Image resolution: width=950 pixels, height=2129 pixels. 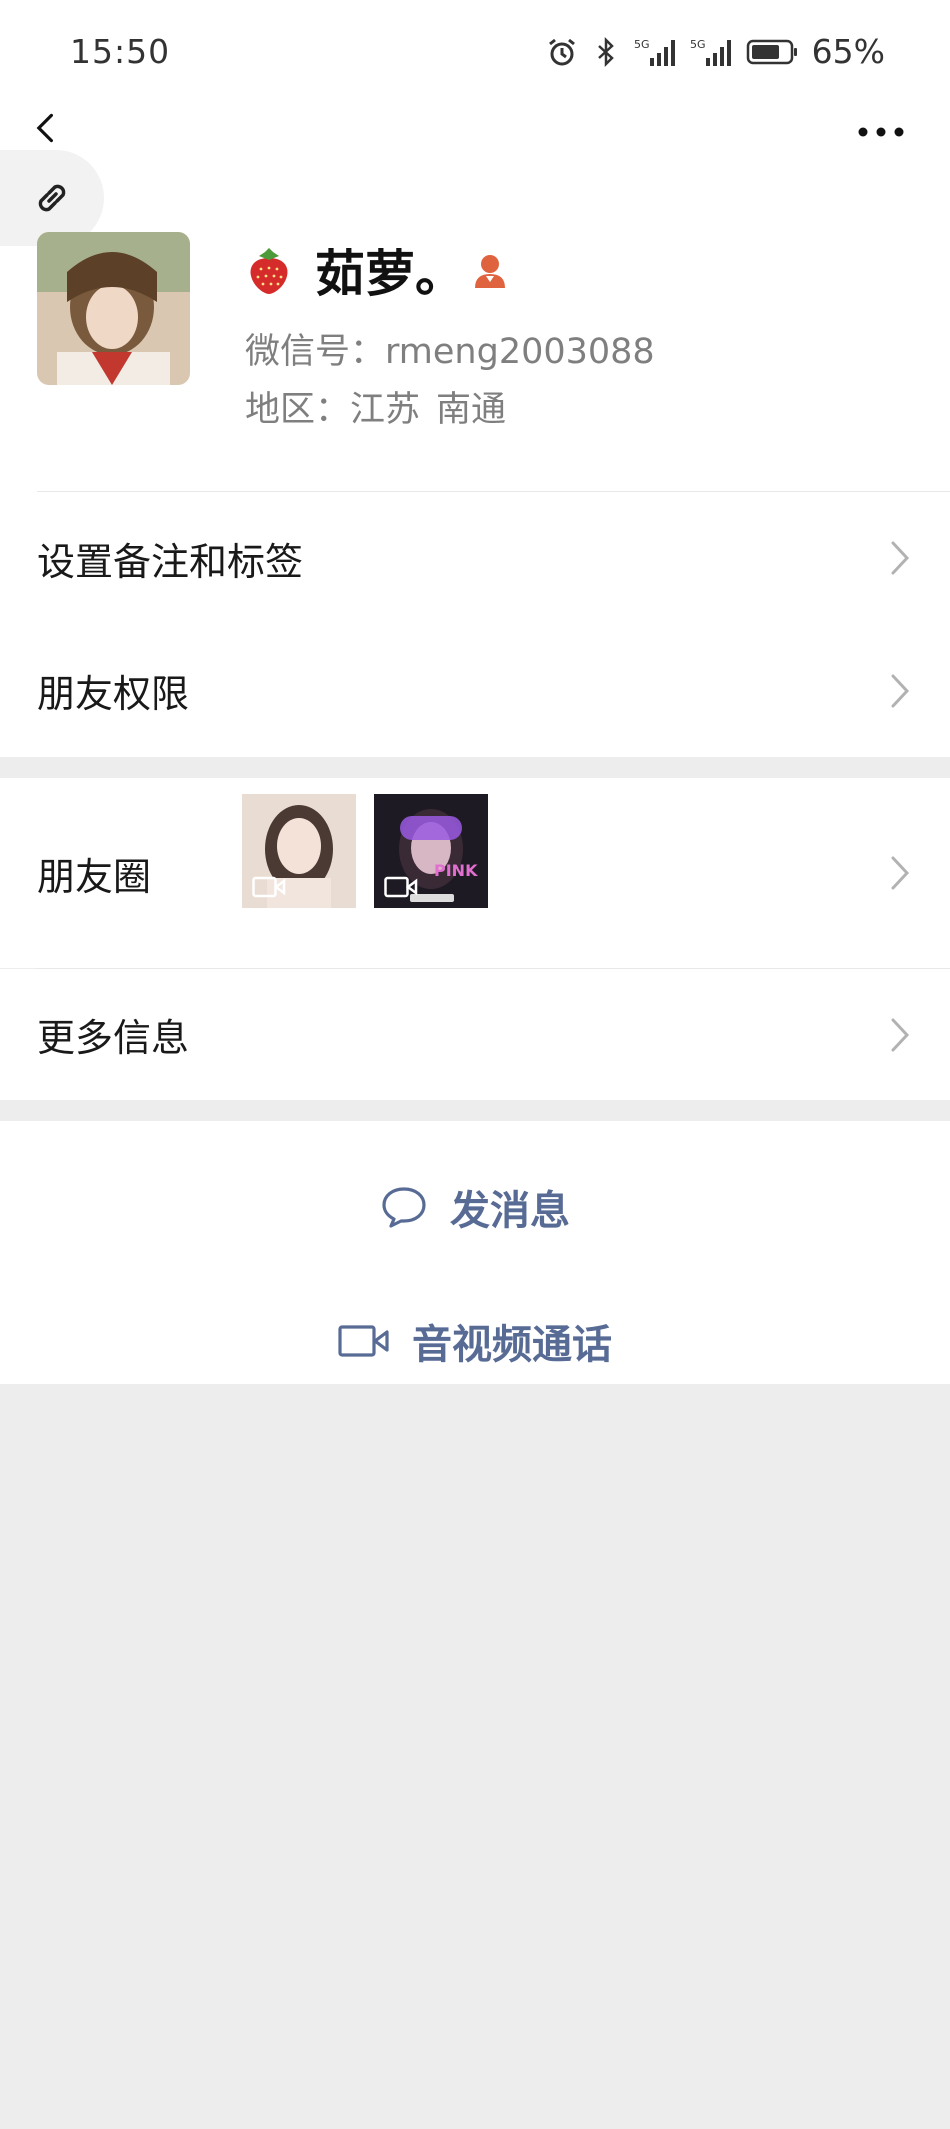 I want to click on link-icon, so click(x=52, y=198).